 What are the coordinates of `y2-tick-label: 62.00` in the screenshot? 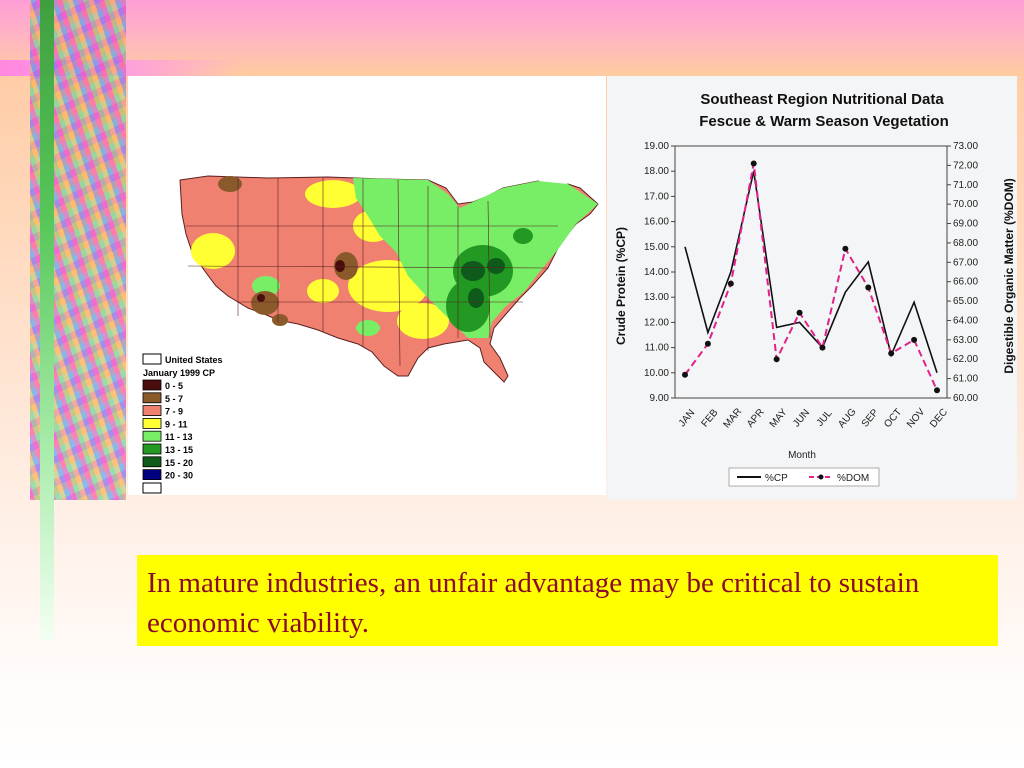 It's located at (965, 359).